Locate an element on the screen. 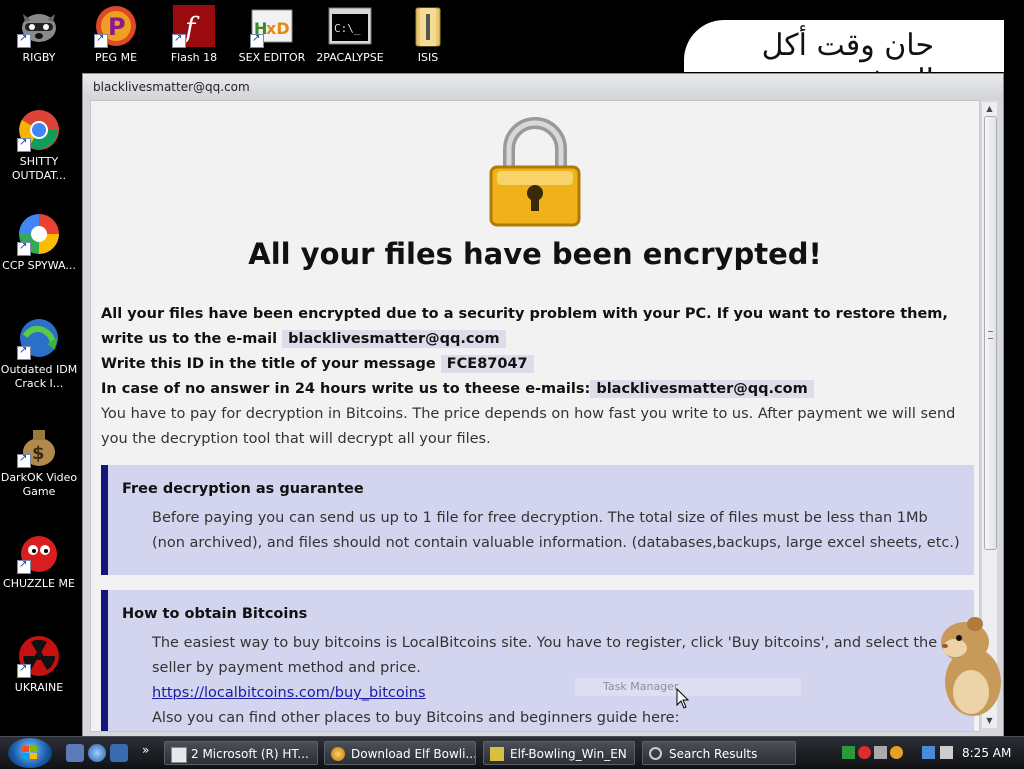 The height and width of the screenshot is (769, 1024). search-icon is located at coordinates (655, 753).